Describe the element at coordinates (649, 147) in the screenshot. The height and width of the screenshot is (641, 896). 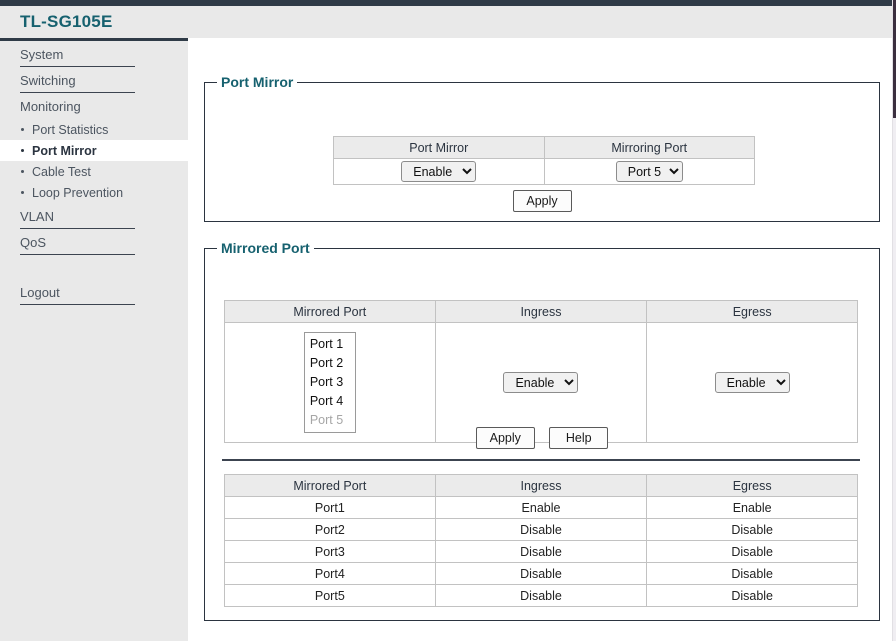
I see `col-header-mirroring-port: Mirroring Port` at that location.